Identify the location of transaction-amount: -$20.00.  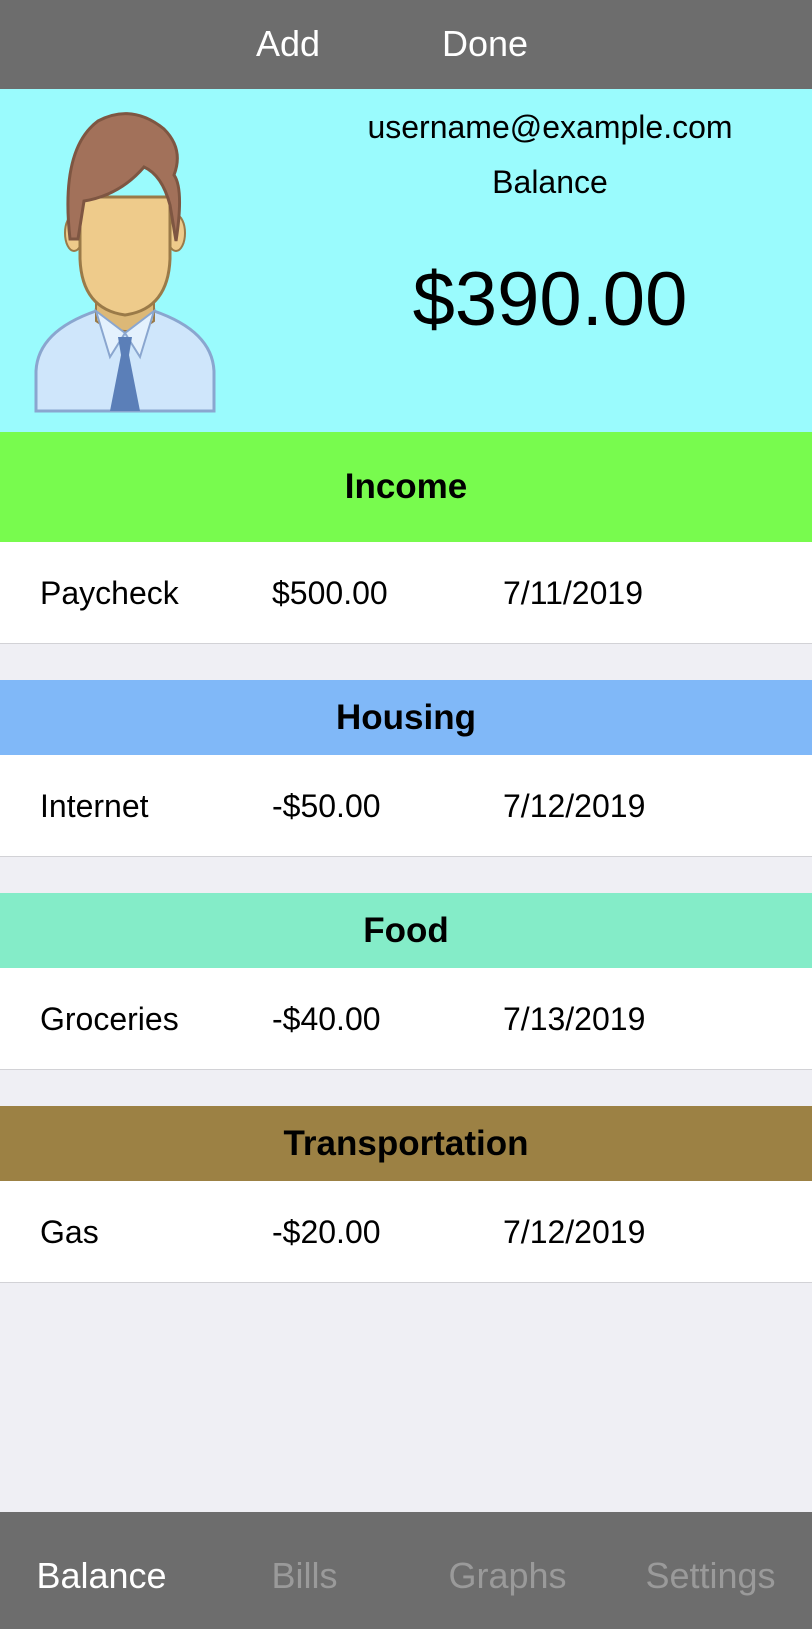
(326, 1232).